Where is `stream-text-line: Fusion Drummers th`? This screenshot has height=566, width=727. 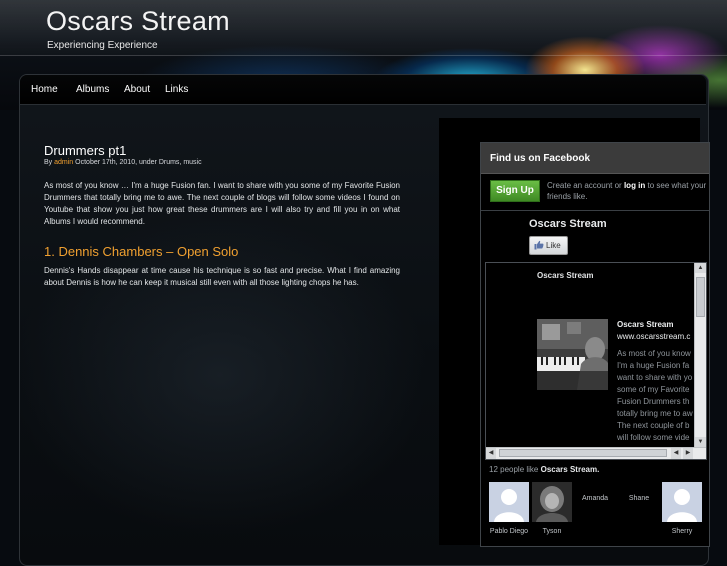
stream-text-line: Fusion Drummers th is located at coordinates (653, 401).